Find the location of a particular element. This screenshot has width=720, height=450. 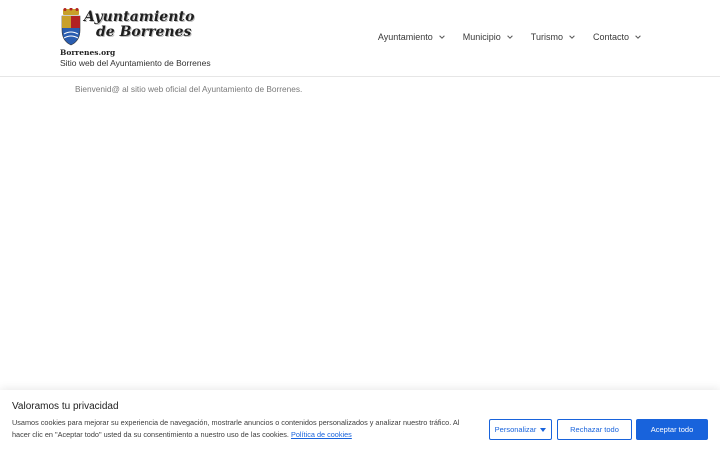

main-nav: Ayuntamiento Municipio Turismo Contacto is located at coordinates (510, 37).